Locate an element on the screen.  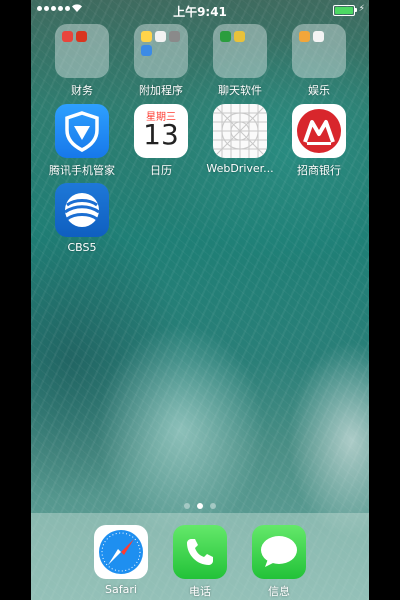
messages-bubble-icon is located at coordinates (279, 552).